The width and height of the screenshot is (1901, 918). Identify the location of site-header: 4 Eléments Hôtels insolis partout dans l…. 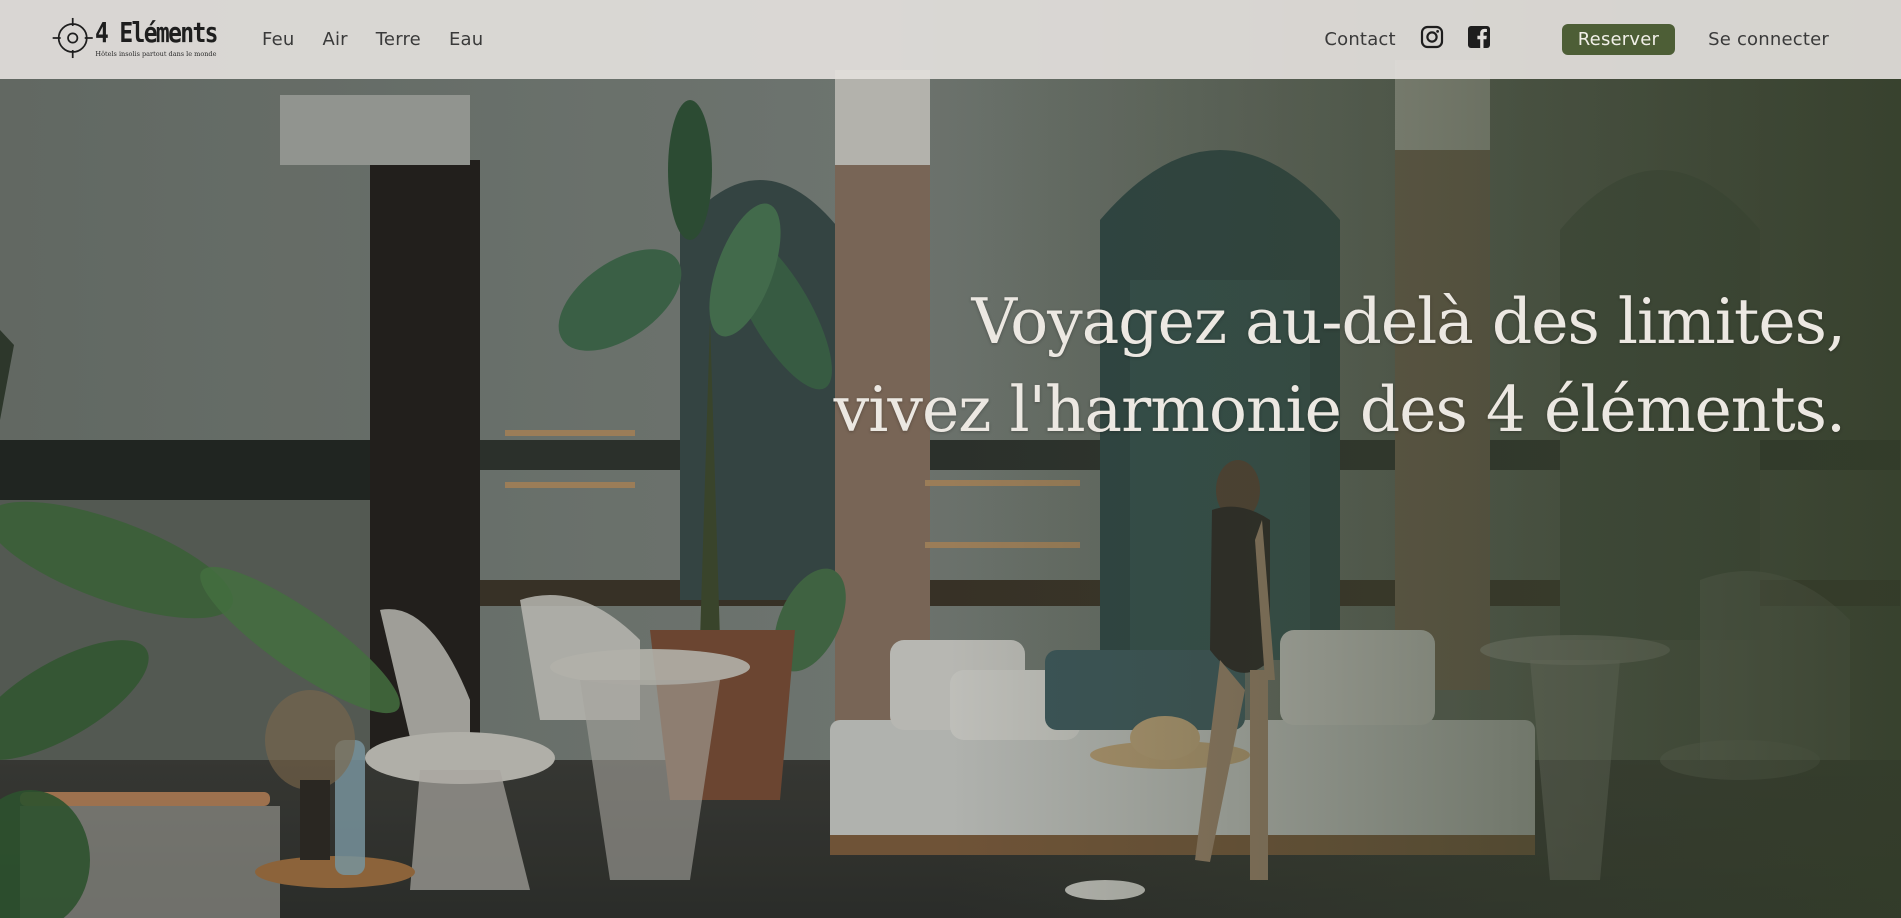
(950, 39).